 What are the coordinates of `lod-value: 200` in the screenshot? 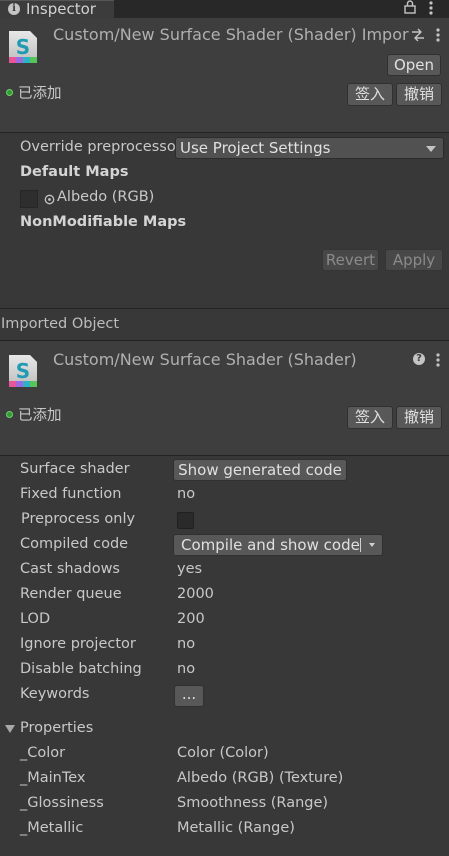 It's located at (191, 619).